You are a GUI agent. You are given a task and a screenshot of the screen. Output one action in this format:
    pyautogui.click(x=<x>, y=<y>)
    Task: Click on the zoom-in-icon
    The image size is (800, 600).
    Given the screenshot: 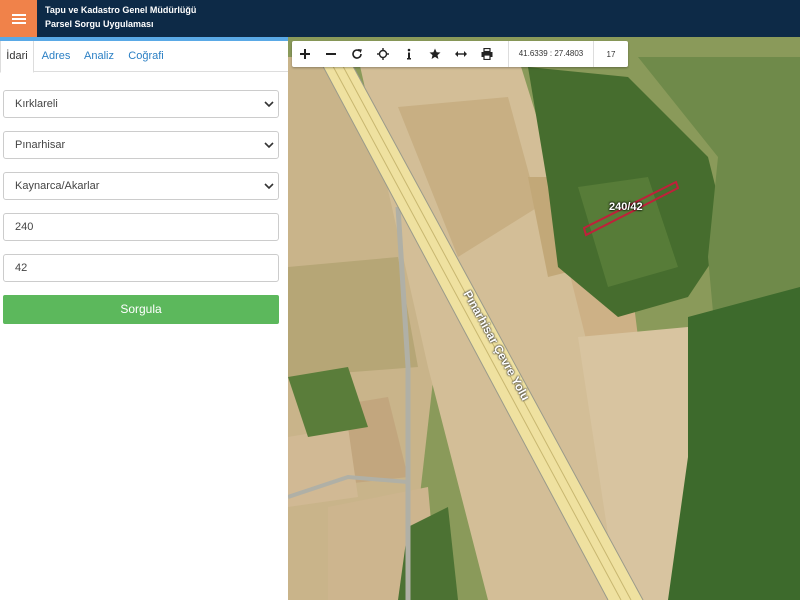 What is the action you would take?
    pyautogui.click(x=305, y=54)
    